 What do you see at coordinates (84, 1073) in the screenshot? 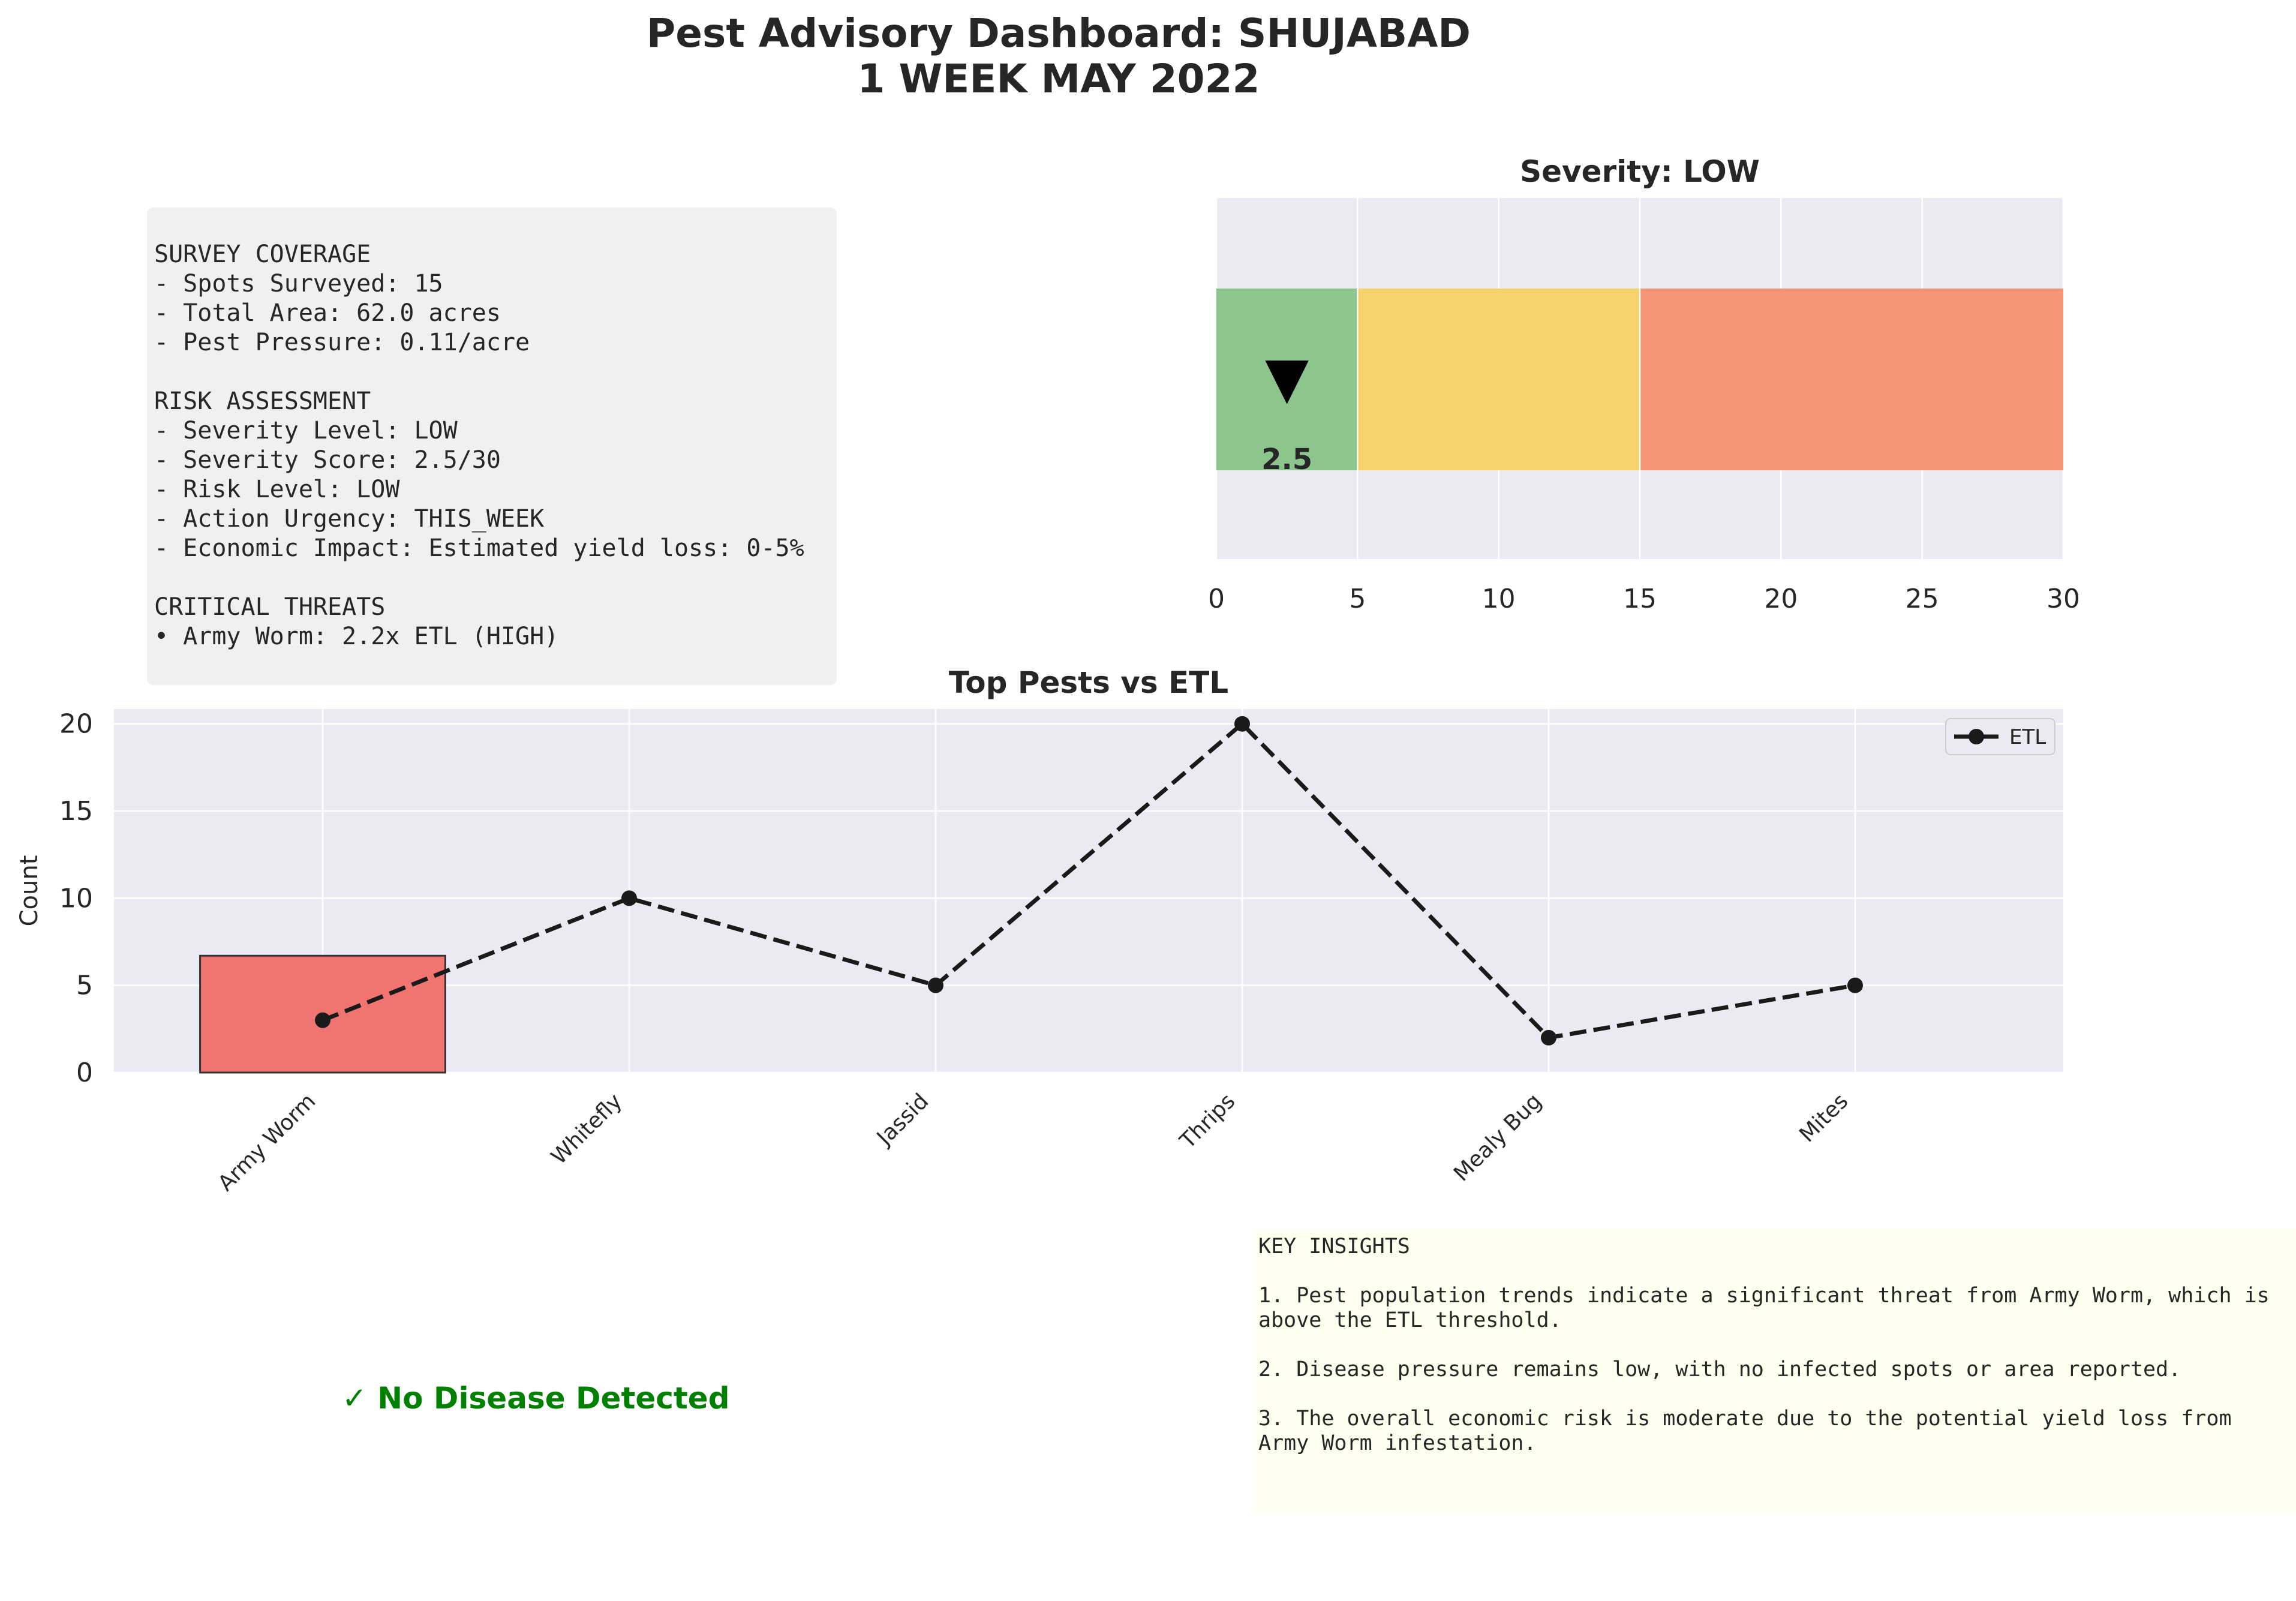
I see `pests-y-tick-label-0: 0` at bounding box center [84, 1073].